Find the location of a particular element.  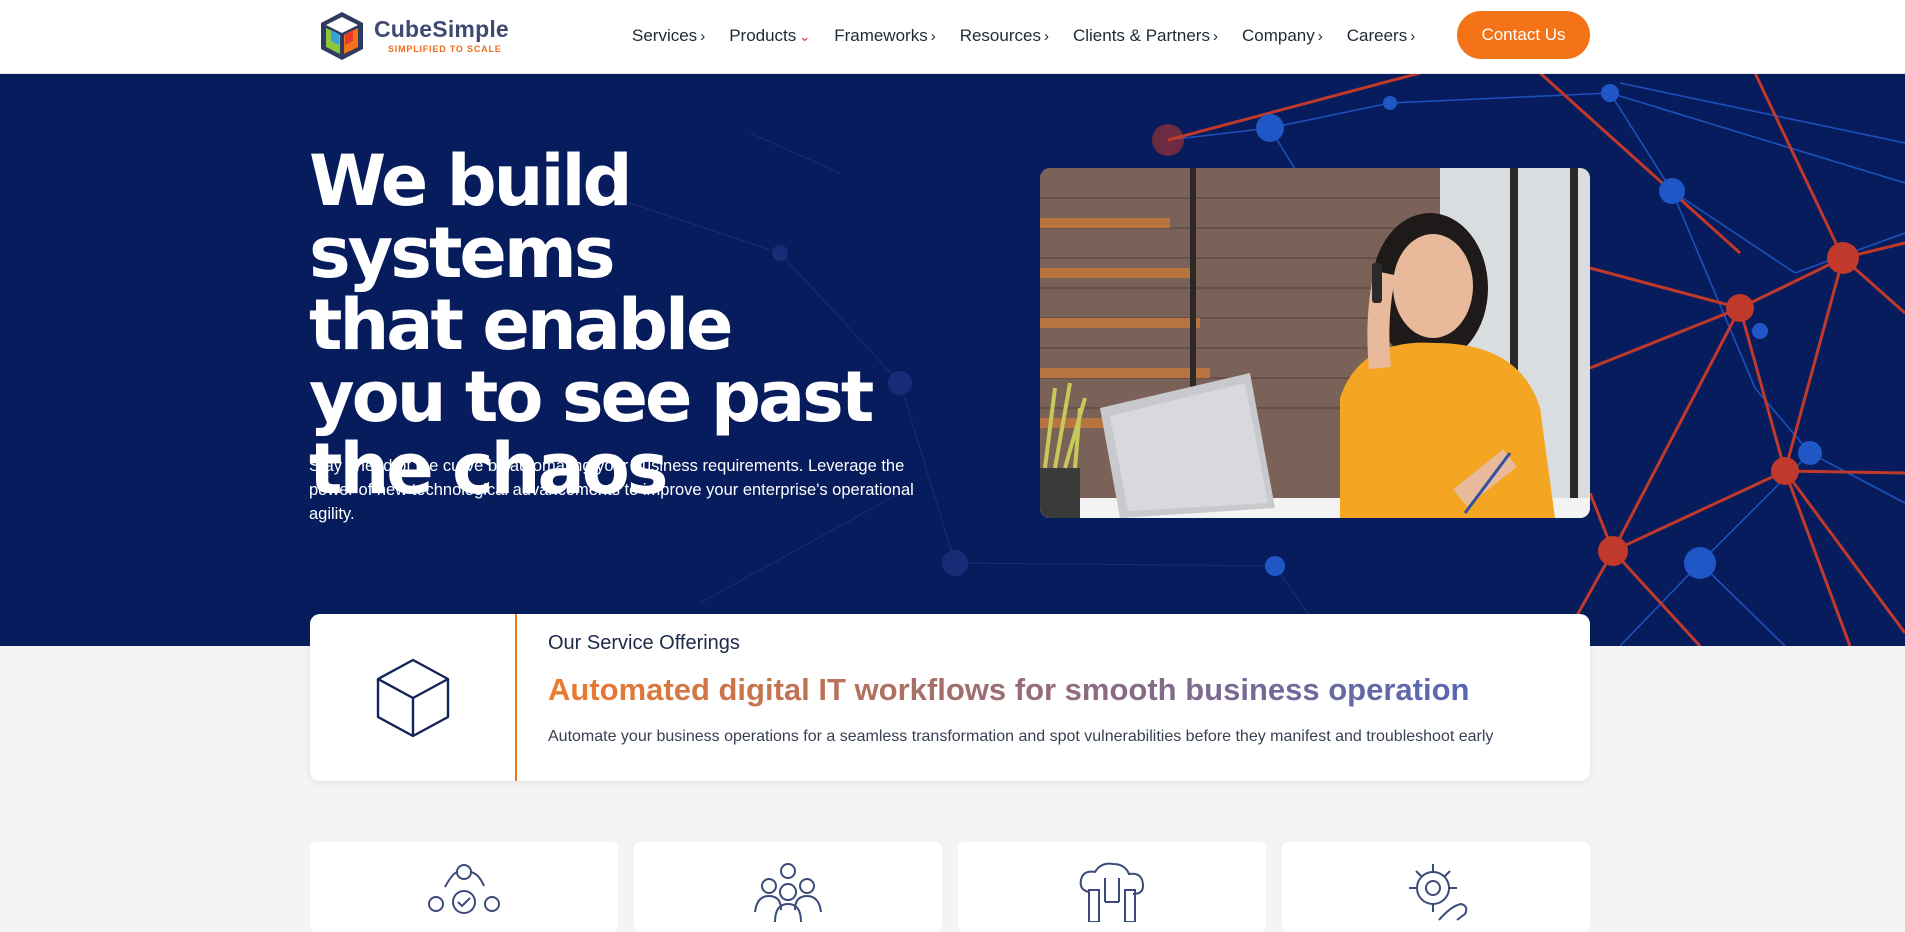

nav-item-frameworks: Frameworks › is located at coordinates (885, 36).